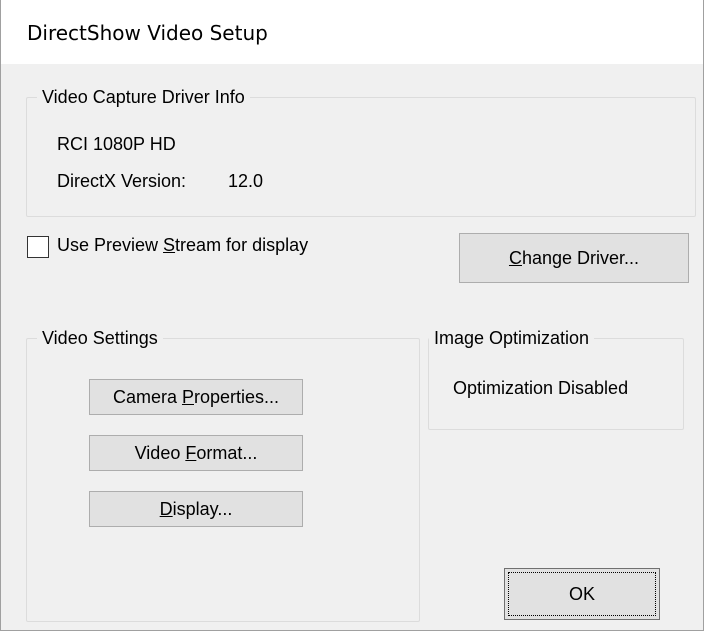  I want to click on ok-label: OK, so click(581, 593).